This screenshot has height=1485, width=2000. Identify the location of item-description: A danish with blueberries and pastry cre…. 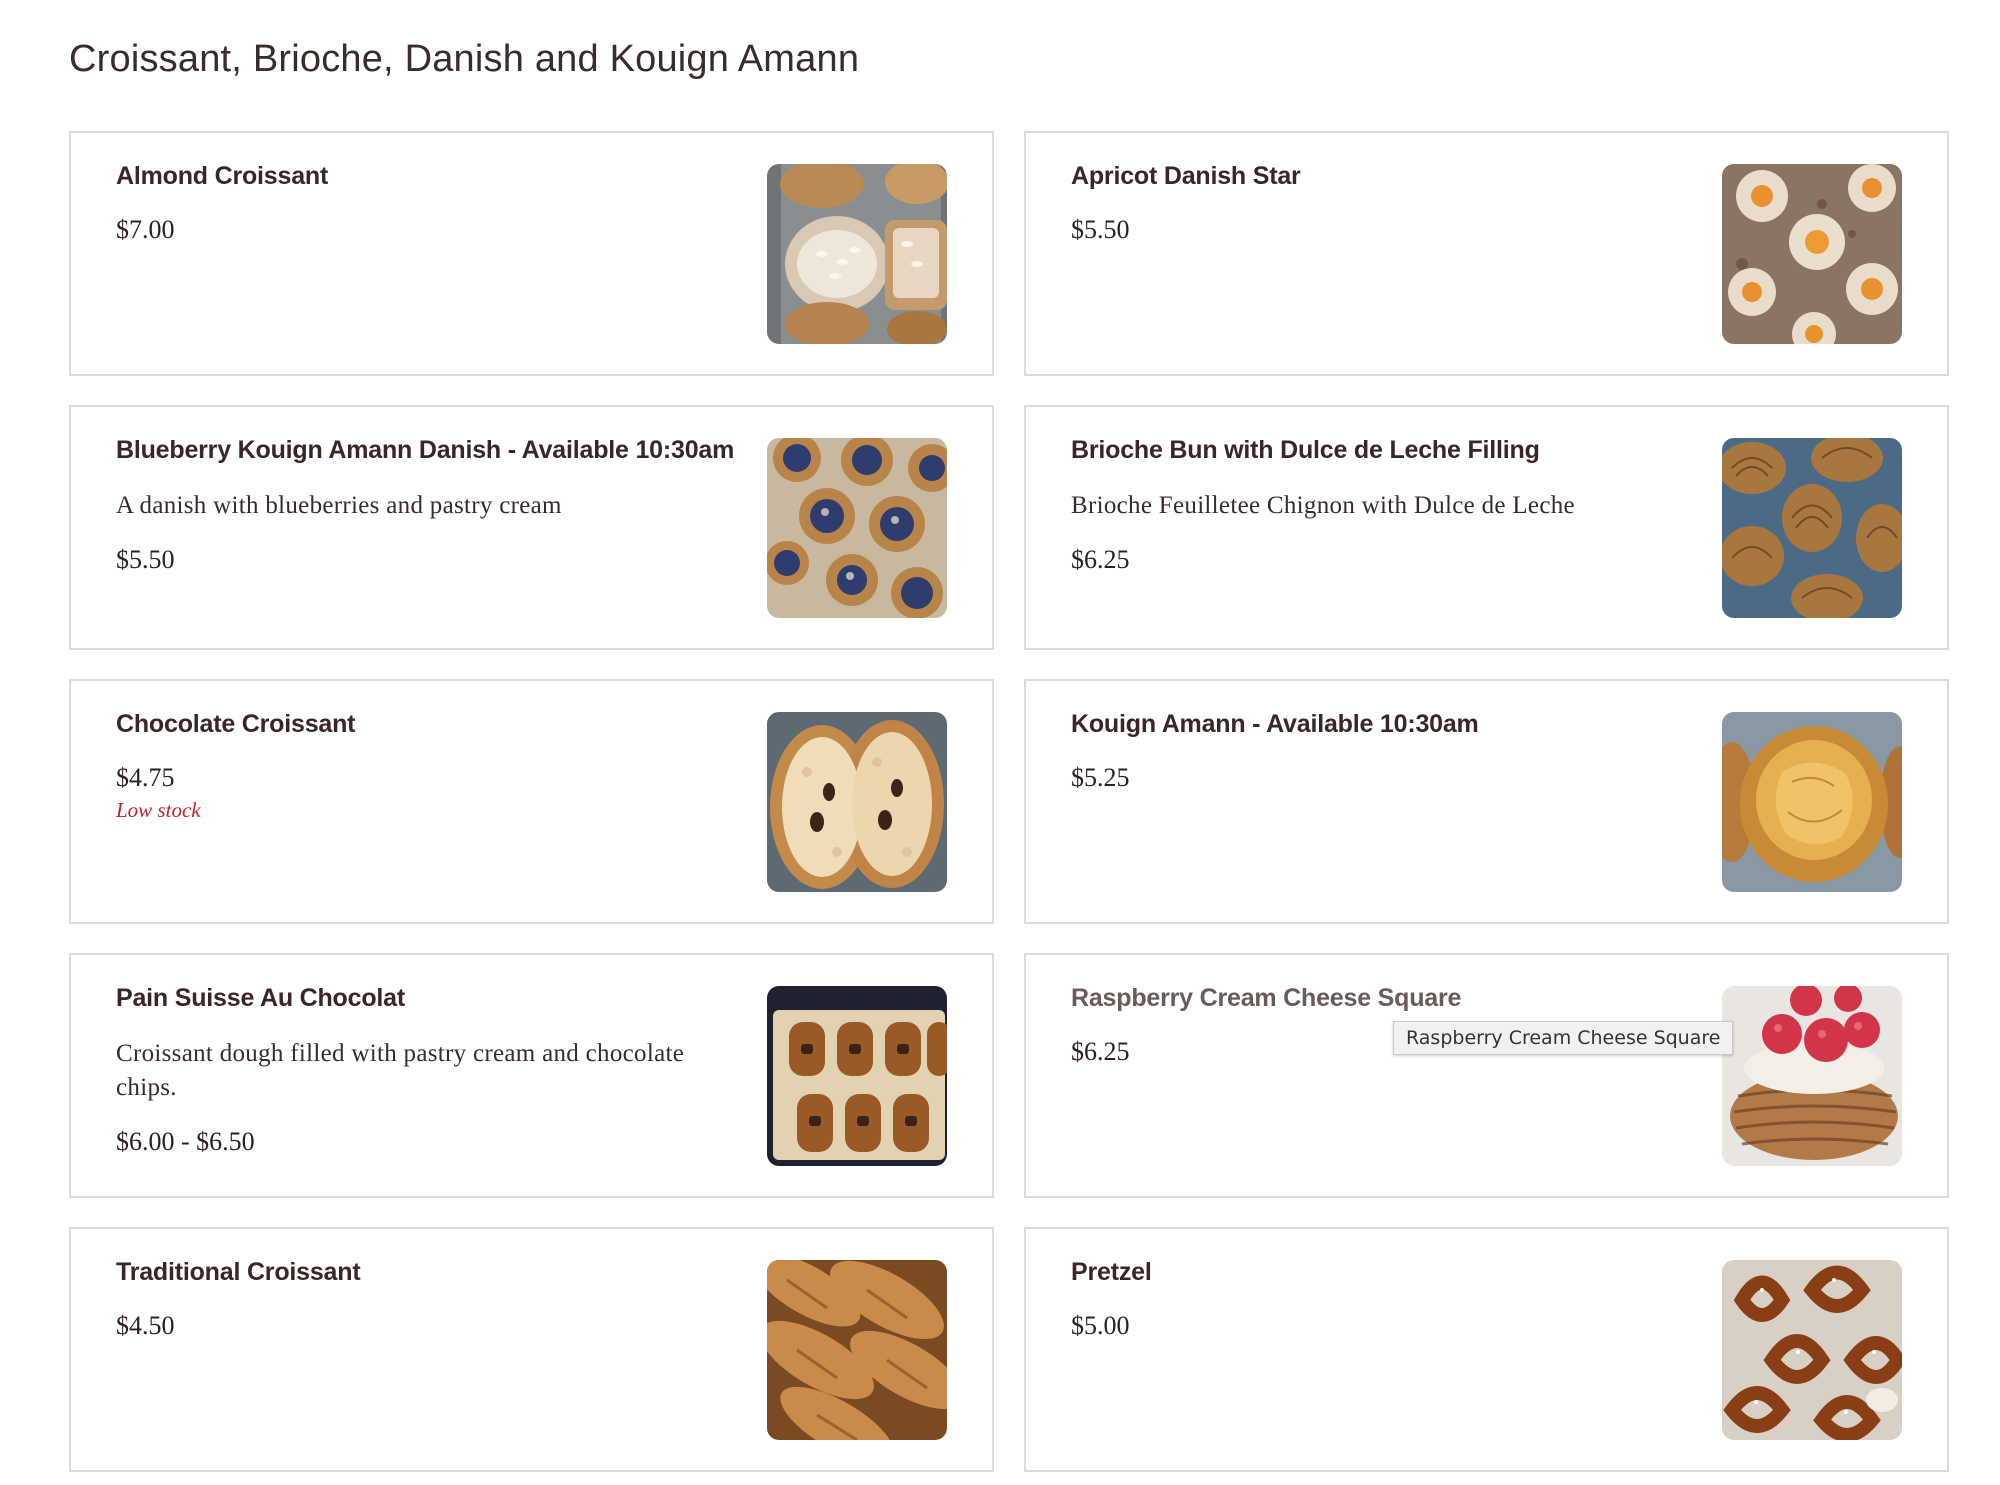
(339, 505).